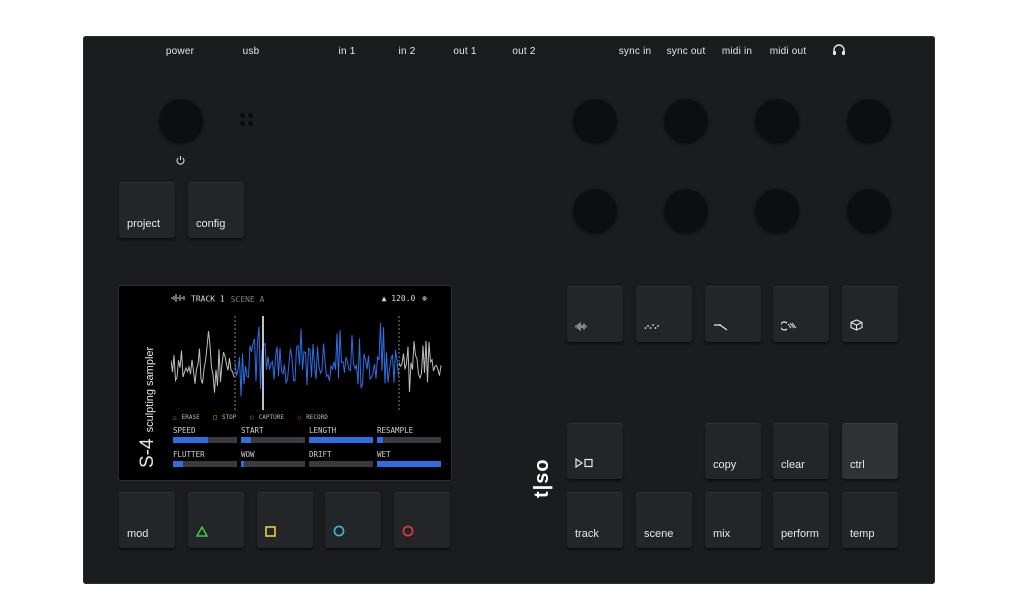 The width and height of the screenshot is (1020, 616). What do you see at coordinates (205, 436) in the screenshot?
I see `param-speed: SPEED` at bounding box center [205, 436].